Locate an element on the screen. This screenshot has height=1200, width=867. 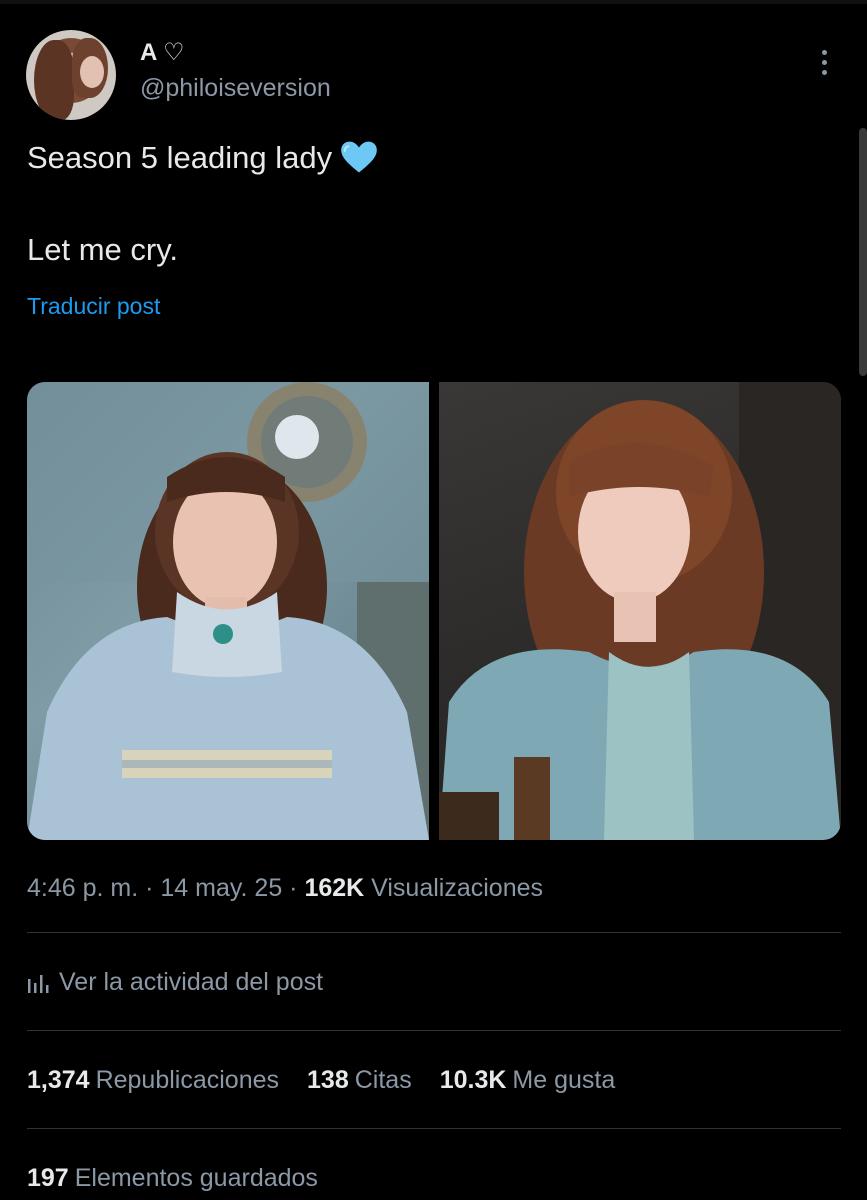
post-activity-link: Ver la actividad del post is located at coordinates (175, 982).